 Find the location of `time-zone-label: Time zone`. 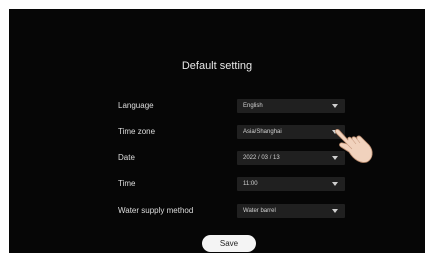

time-zone-label: Time zone is located at coordinates (137, 131).